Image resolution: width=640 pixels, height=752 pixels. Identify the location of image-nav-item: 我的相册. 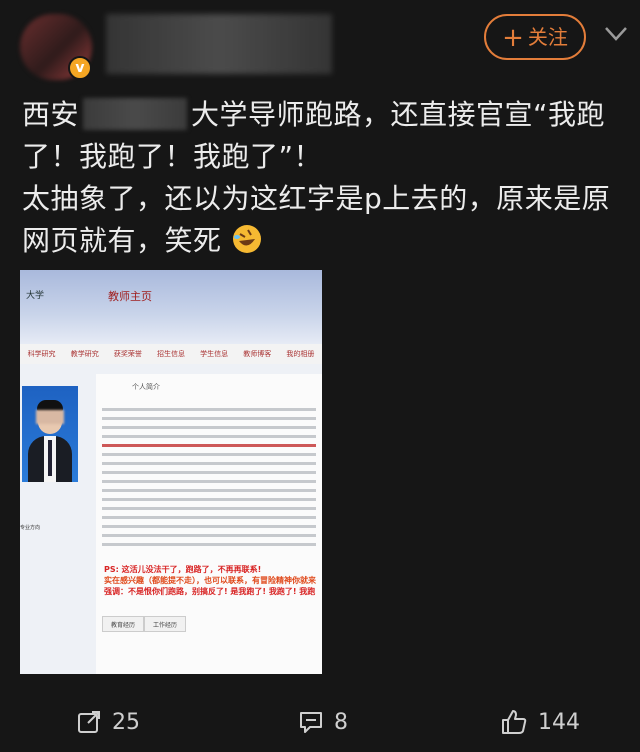
(300, 354).